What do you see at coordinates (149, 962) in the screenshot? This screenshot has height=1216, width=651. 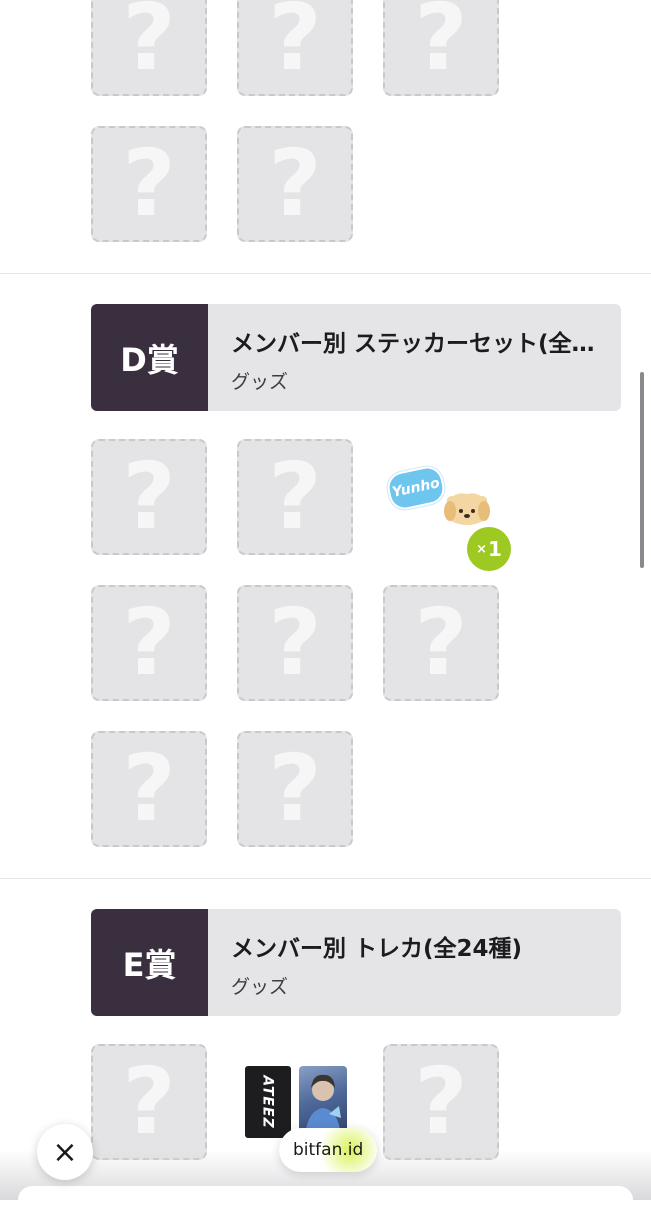 I see `prize-rank-badge: E賞` at bounding box center [149, 962].